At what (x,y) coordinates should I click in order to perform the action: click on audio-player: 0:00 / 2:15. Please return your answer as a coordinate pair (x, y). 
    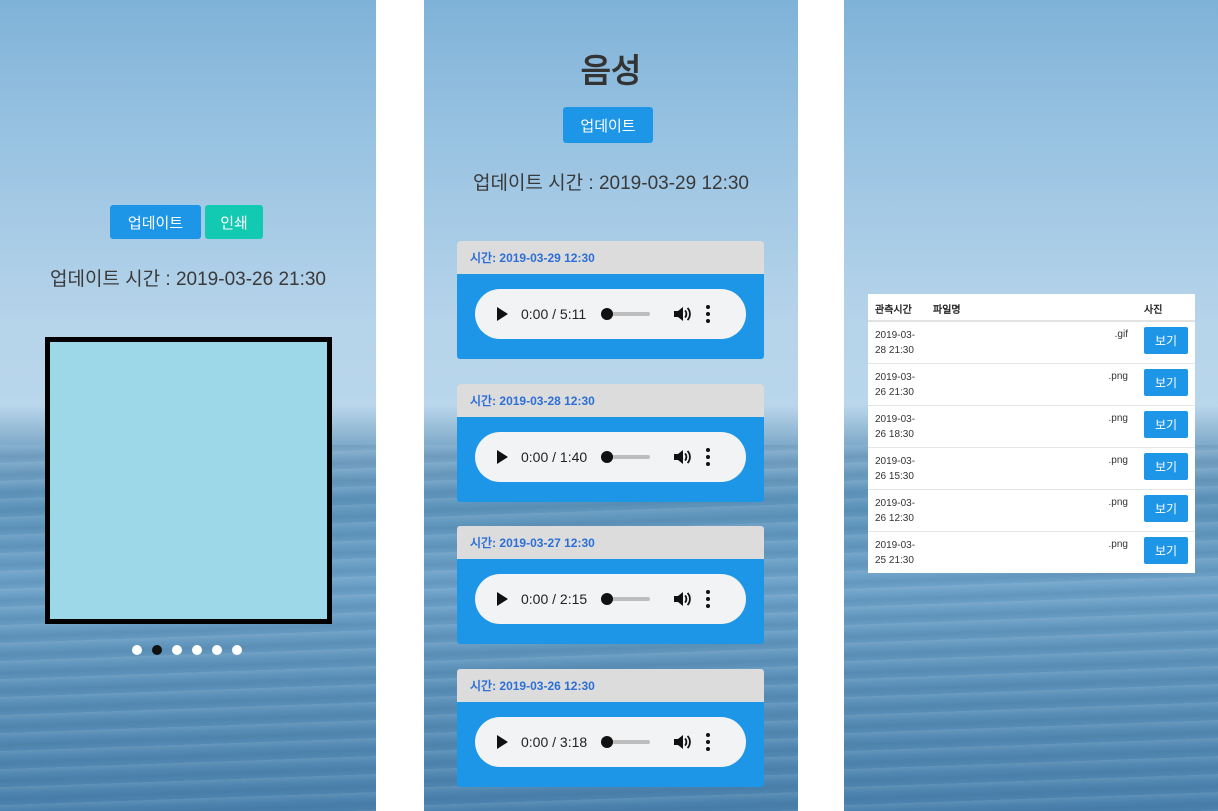
    Looking at the image, I should click on (610, 599).